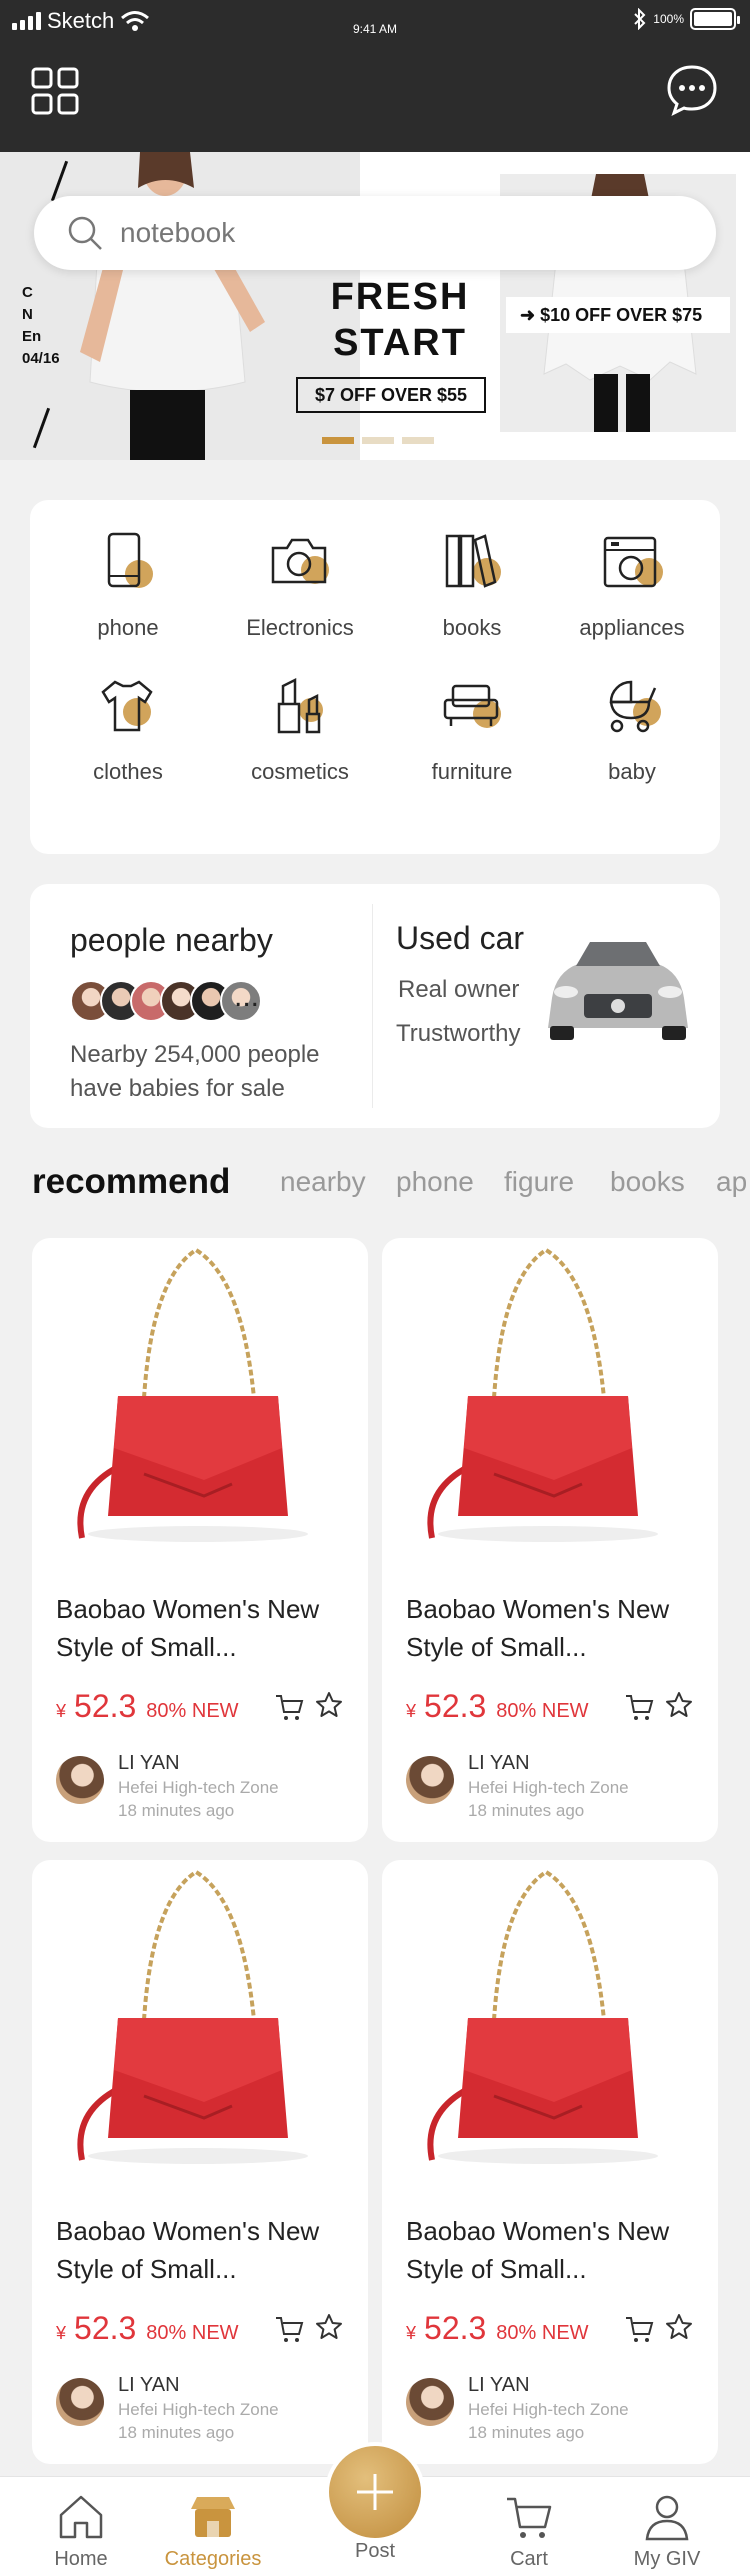  I want to click on nearby-avatars, so click(166, 1001).